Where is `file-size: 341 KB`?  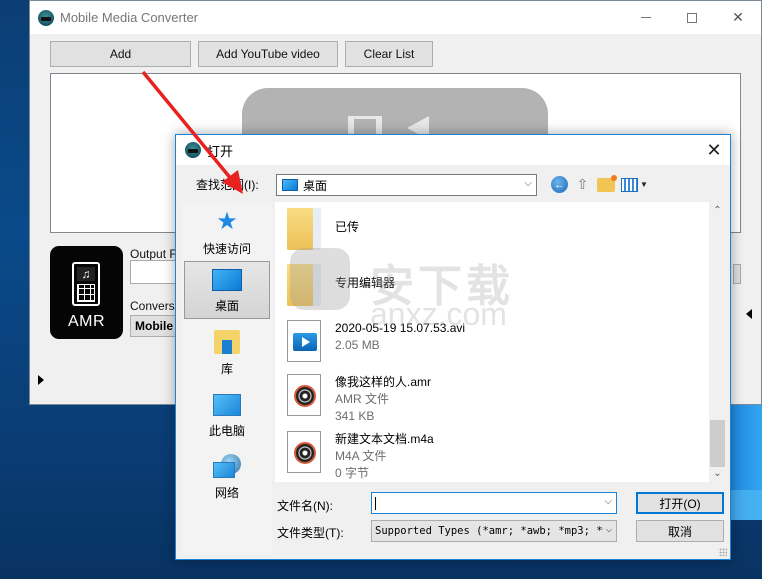
file-size: 341 KB is located at coordinates (355, 416).